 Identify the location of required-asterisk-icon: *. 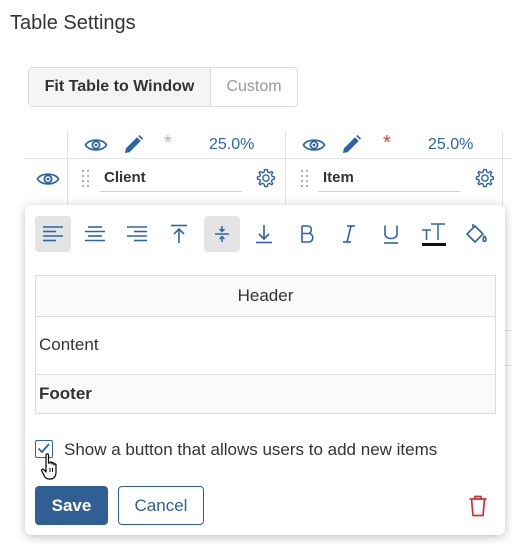
(387, 143).